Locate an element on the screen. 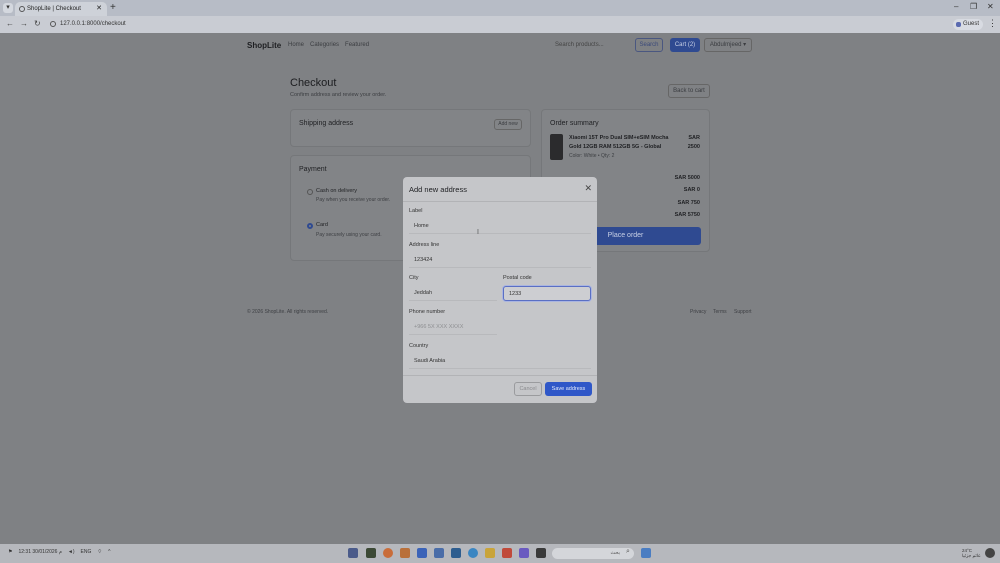  summary-title: Order summary is located at coordinates (574, 123).